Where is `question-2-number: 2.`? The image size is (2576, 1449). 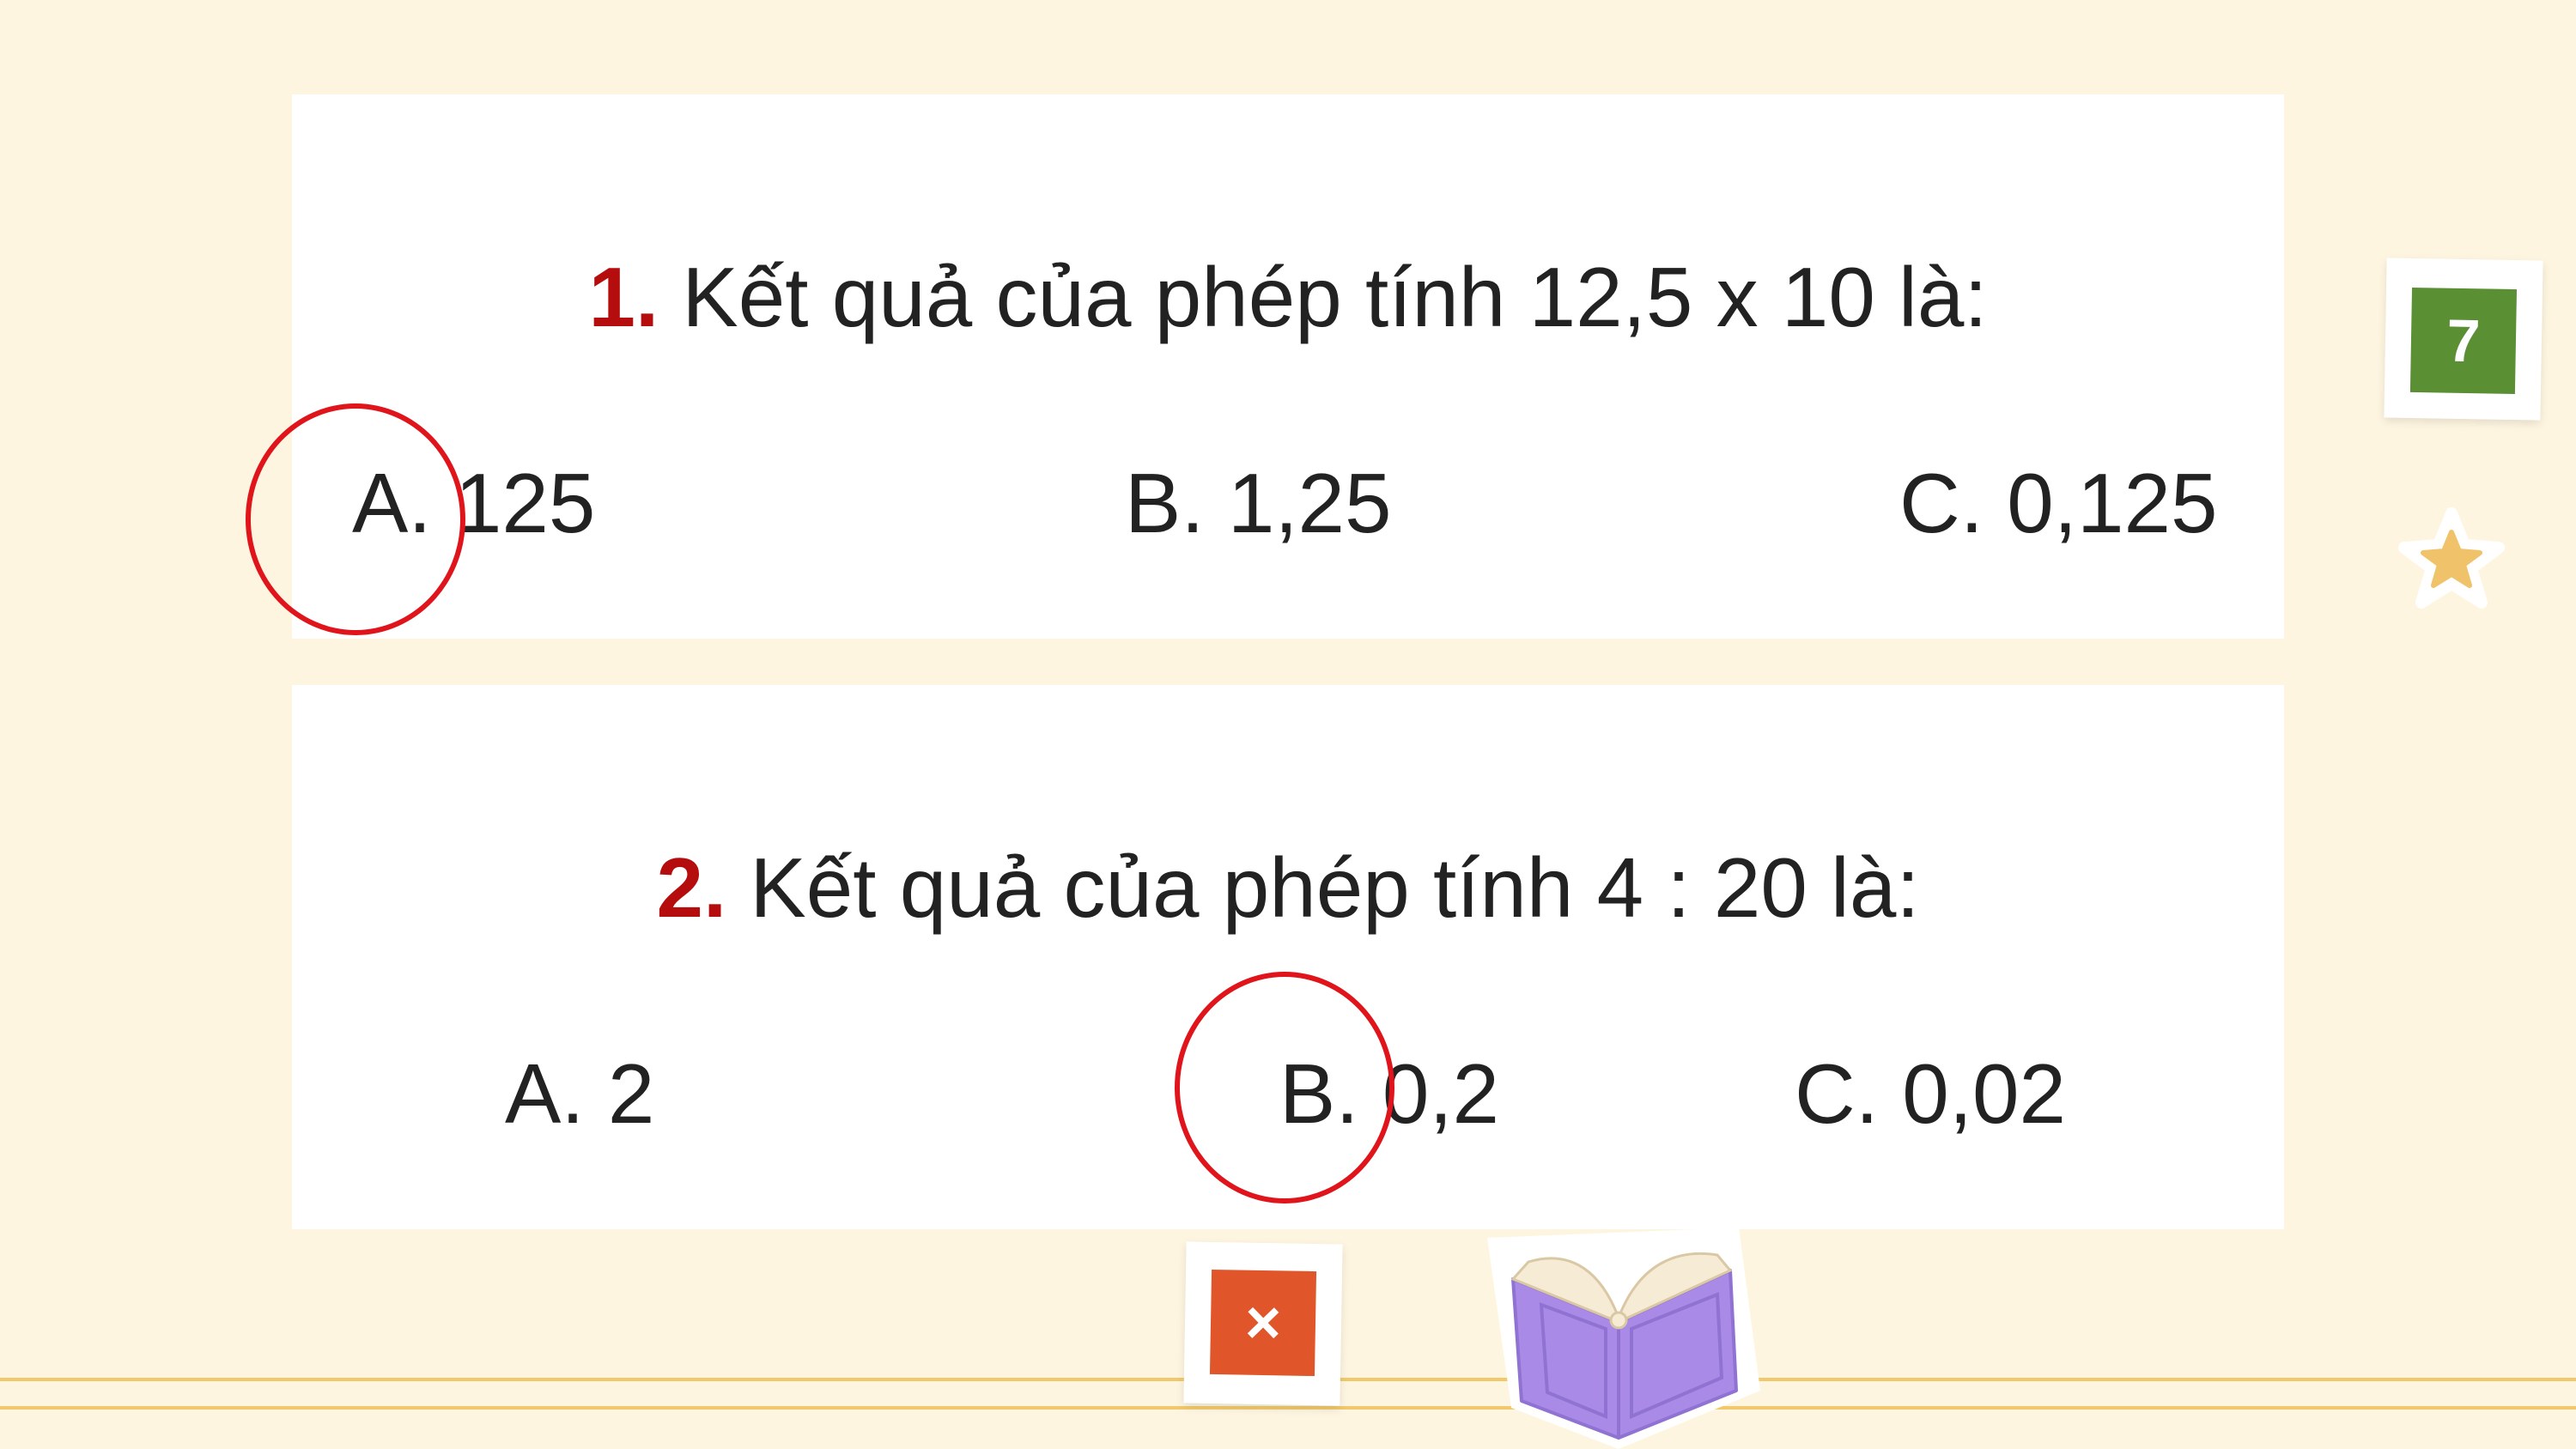 question-2-number: 2. is located at coordinates (691, 887).